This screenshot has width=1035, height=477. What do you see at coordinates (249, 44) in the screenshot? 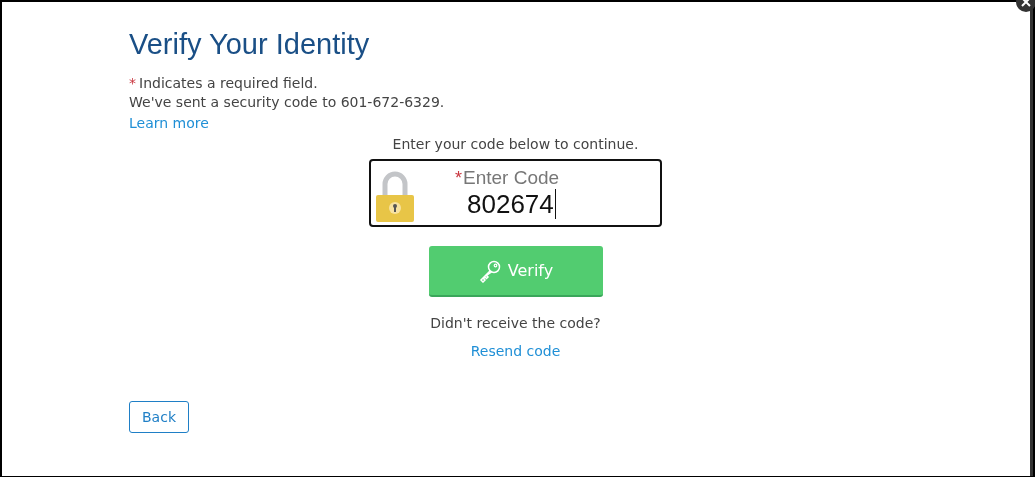
I see `page-title: Verify Your Identity` at bounding box center [249, 44].